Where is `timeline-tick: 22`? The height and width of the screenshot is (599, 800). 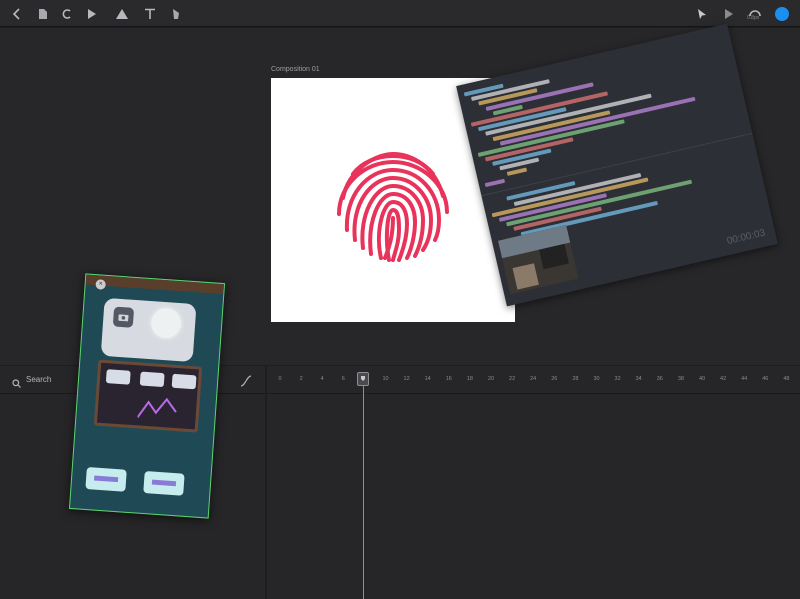
timeline-tick: 22 is located at coordinates (512, 379).